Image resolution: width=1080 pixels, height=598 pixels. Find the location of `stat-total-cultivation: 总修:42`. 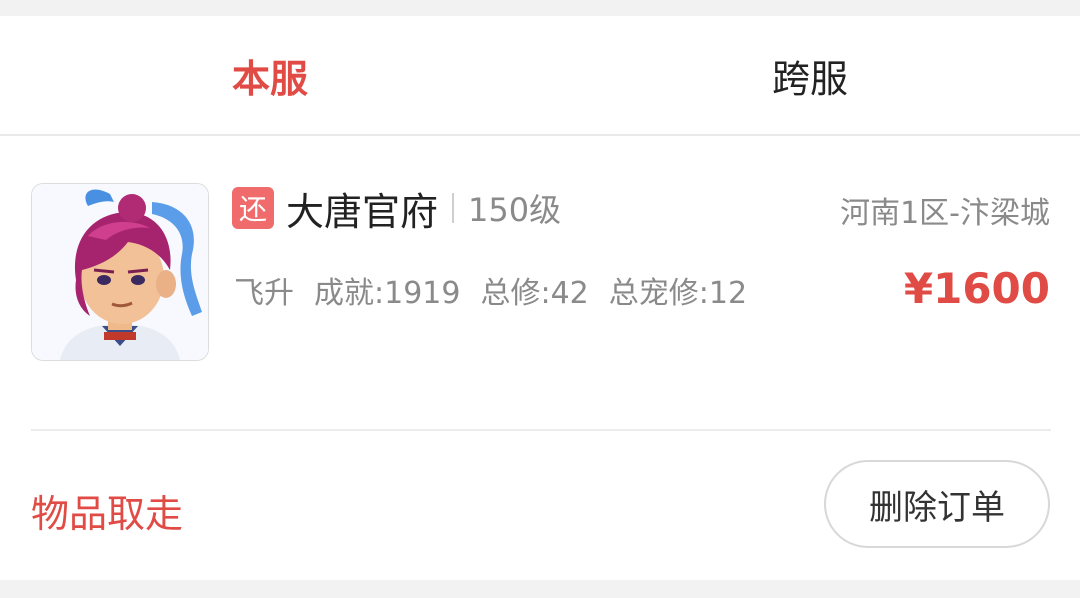

stat-total-cultivation: 总修:42 is located at coordinates (534, 293).